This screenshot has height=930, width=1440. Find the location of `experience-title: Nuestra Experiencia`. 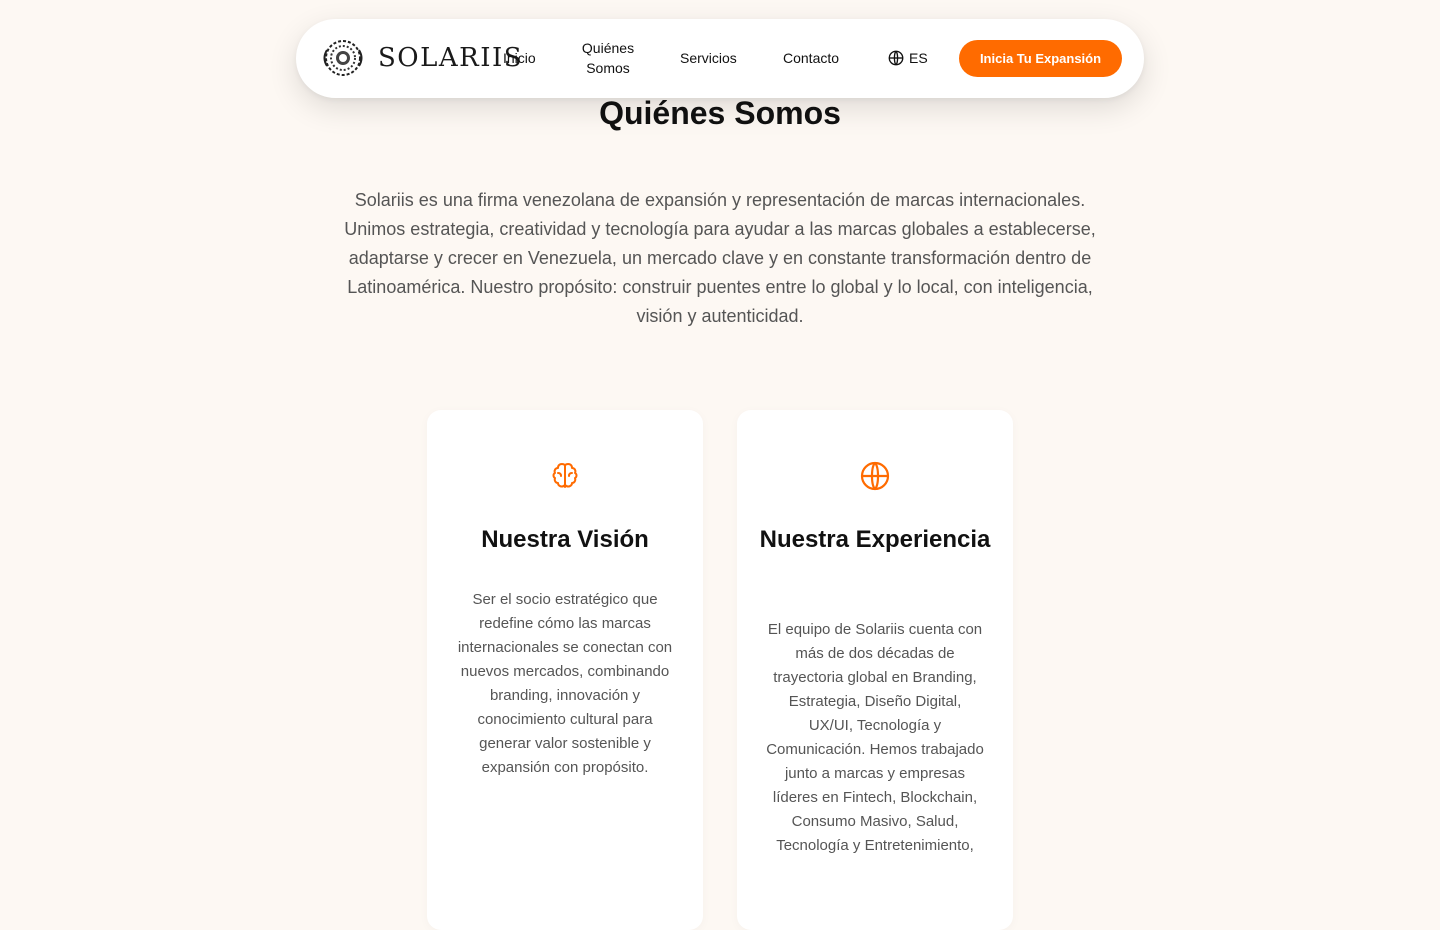

experience-title: Nuestra Experiencia is located at coordinates (875, 539).